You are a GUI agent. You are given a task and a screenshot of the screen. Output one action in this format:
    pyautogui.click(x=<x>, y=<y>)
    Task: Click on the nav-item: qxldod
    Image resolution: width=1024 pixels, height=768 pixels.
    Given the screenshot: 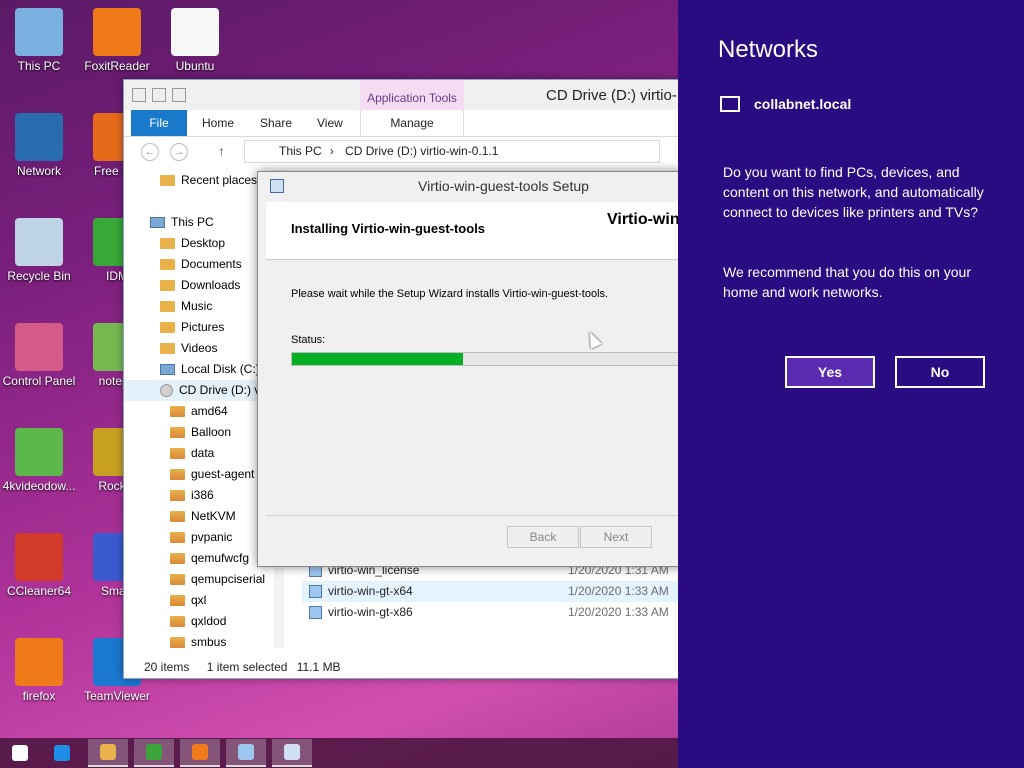 What is the action you would take?
    pyautogui.click(x=199, y=621)
    